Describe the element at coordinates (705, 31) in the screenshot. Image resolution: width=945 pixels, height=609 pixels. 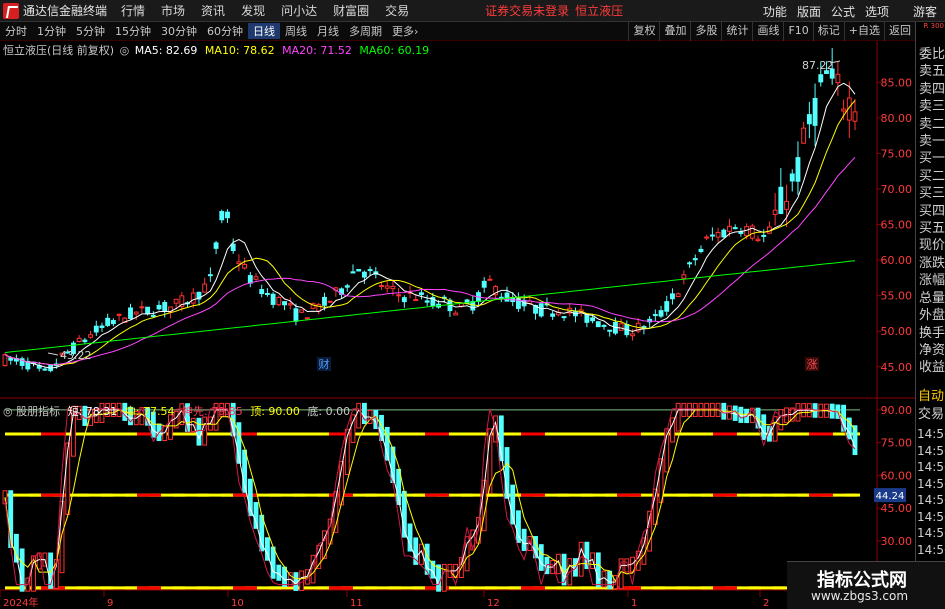
I see `multi-stock-button: 多股` at that location.